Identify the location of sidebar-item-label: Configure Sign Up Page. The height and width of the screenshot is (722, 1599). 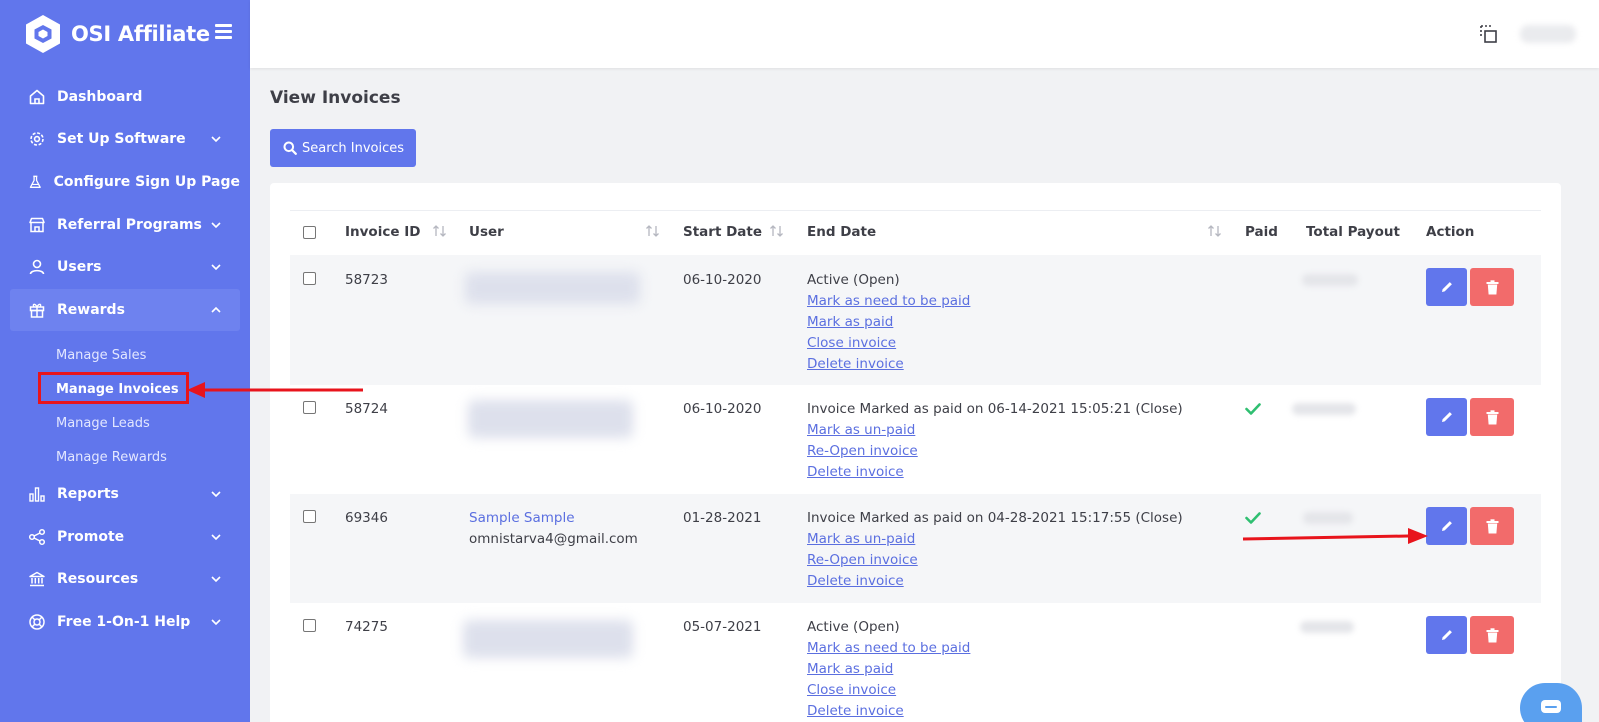
(146, 182).